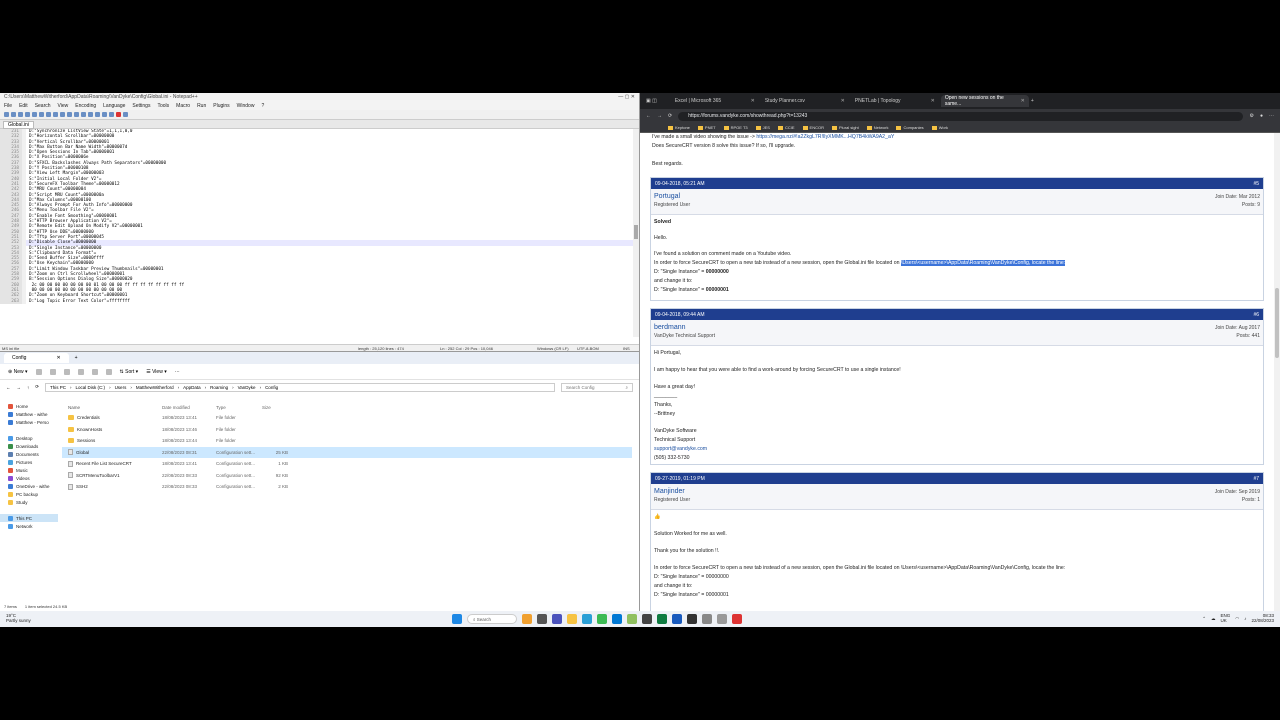 This screenshot has height=720, width=1280. What do you see at coordinates (80, 371) in the screenshot?
I see `rename-icon` at bounding box center [80, 371].